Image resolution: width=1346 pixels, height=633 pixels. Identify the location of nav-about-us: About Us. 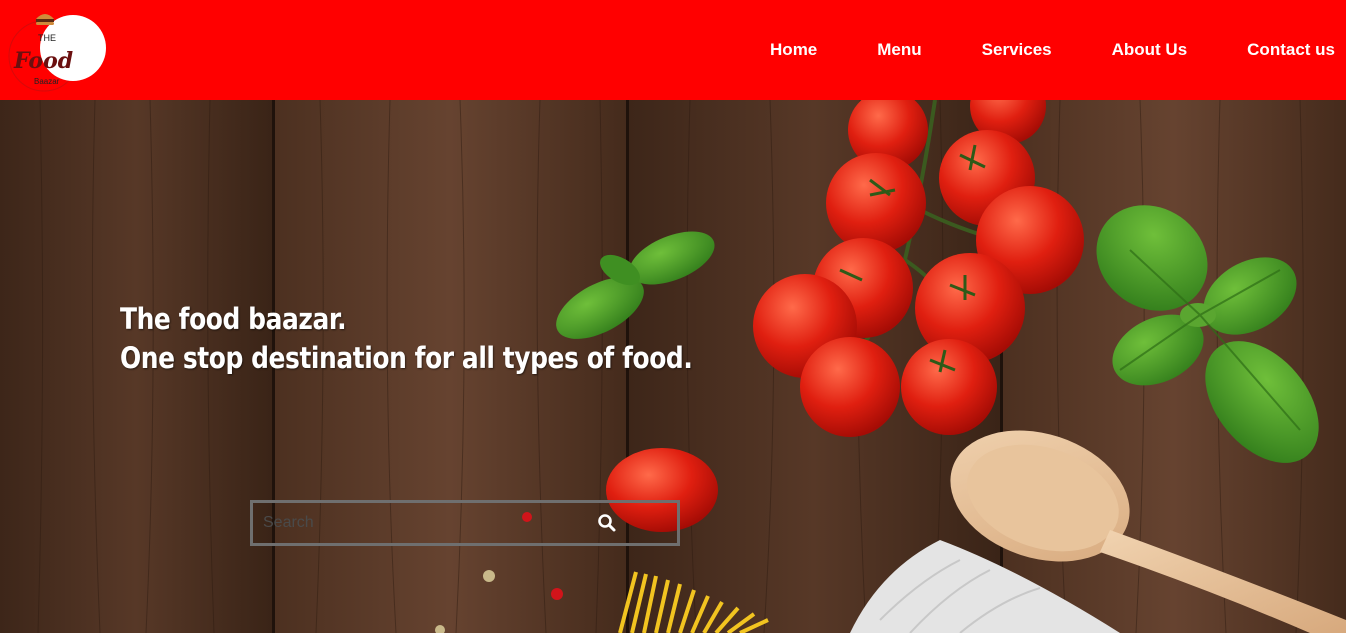
(1150, 50).